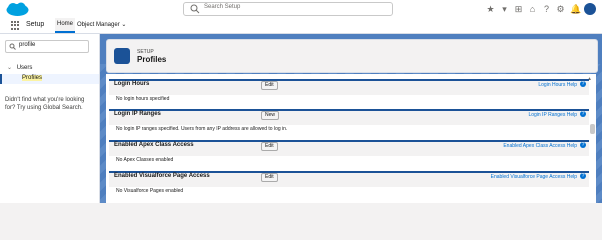 The width and height of the screenshot is (602, 240). Describe the element at coordinates (15, 25) in the screenshot. I see `app-launcher-icon` at that location.